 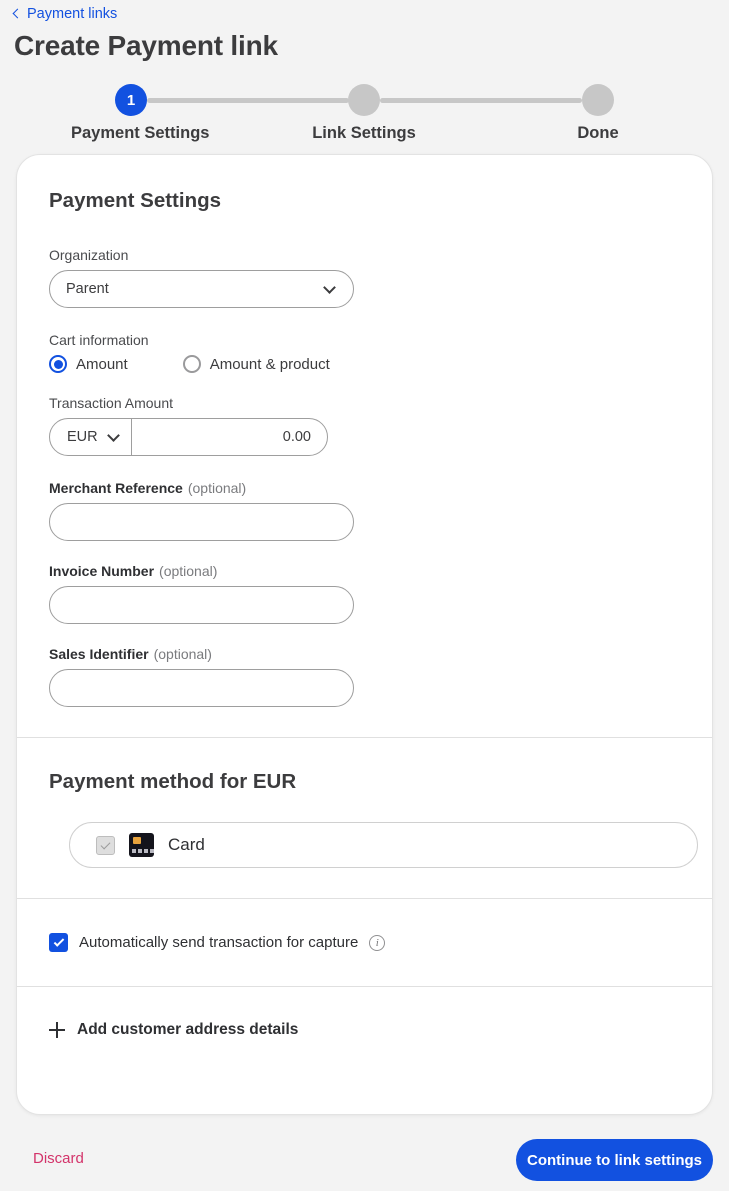 I want to click on radio-amount-control, so click(x=58, y=364).